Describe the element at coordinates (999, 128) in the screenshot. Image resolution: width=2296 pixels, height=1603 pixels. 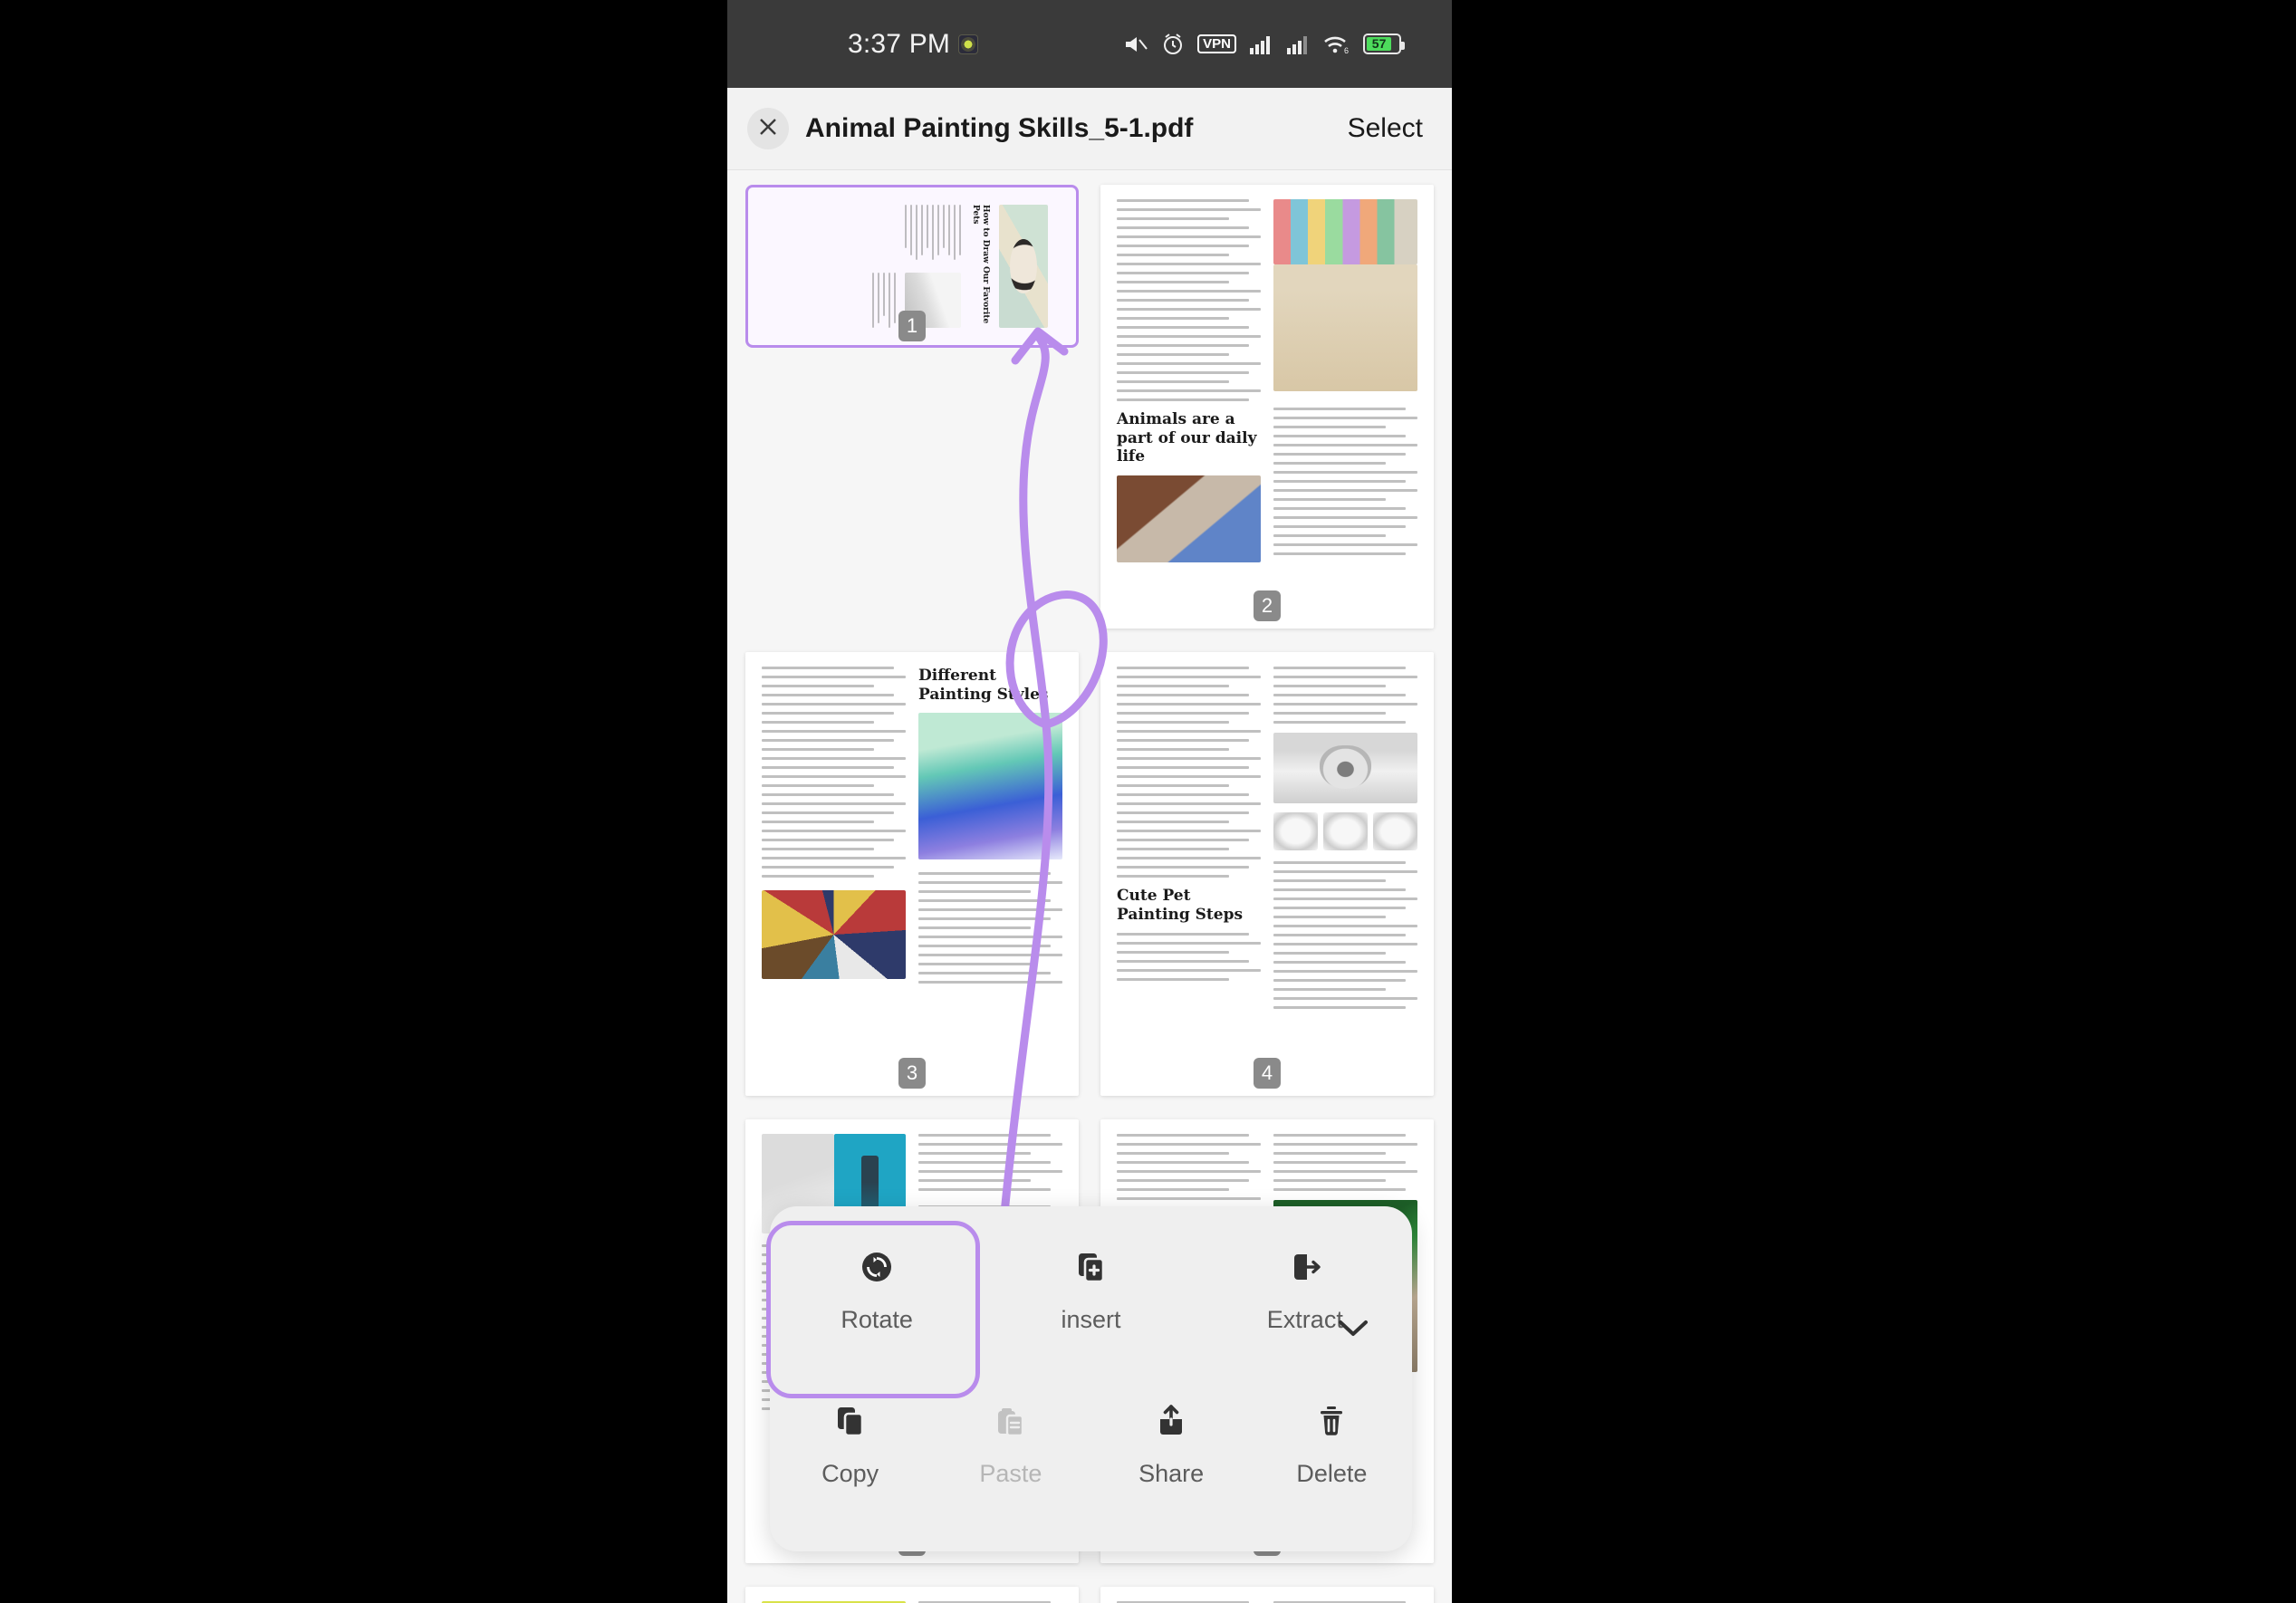
I see `page-title: Animal Painting Skills_5-1.pdf` at that location.